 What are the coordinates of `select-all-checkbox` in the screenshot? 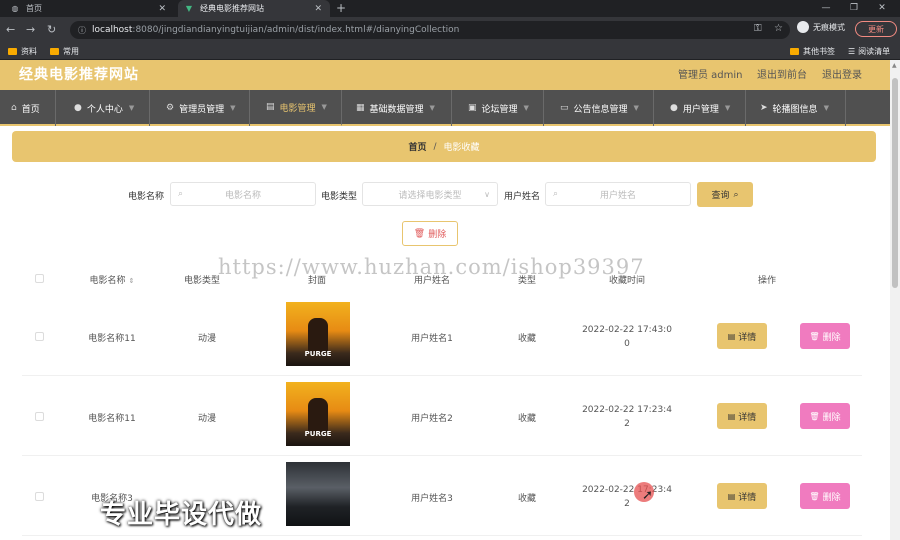 It's located at (39, 278).